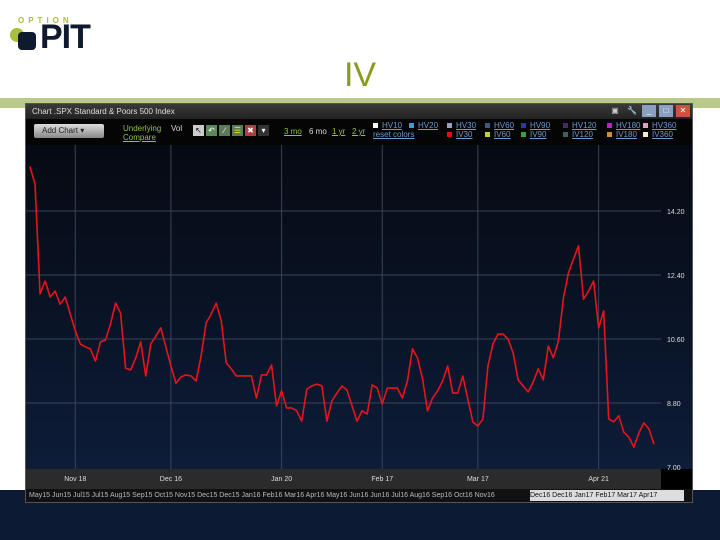  What do you see at coordinates (75, 479) in the screenshot?
I see `x-tick-label: Nov 18` at bounding box center [75, 479].